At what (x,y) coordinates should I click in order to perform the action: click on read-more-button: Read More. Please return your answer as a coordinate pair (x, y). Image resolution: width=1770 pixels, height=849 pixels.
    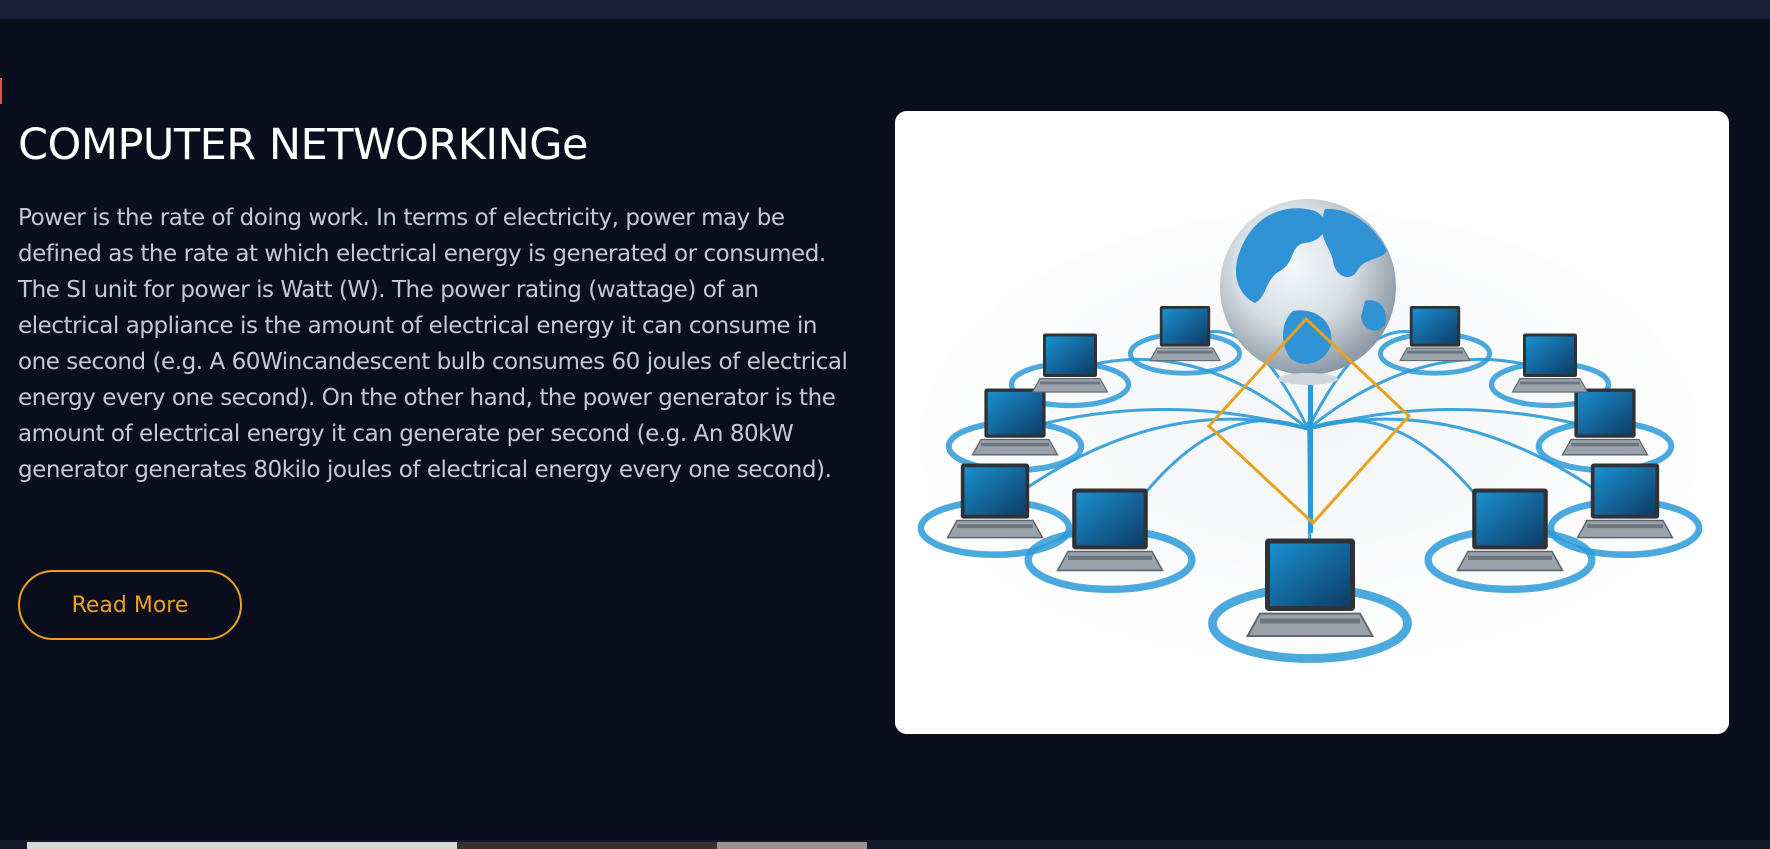
    Looking at the image, I should click on (130, 605).